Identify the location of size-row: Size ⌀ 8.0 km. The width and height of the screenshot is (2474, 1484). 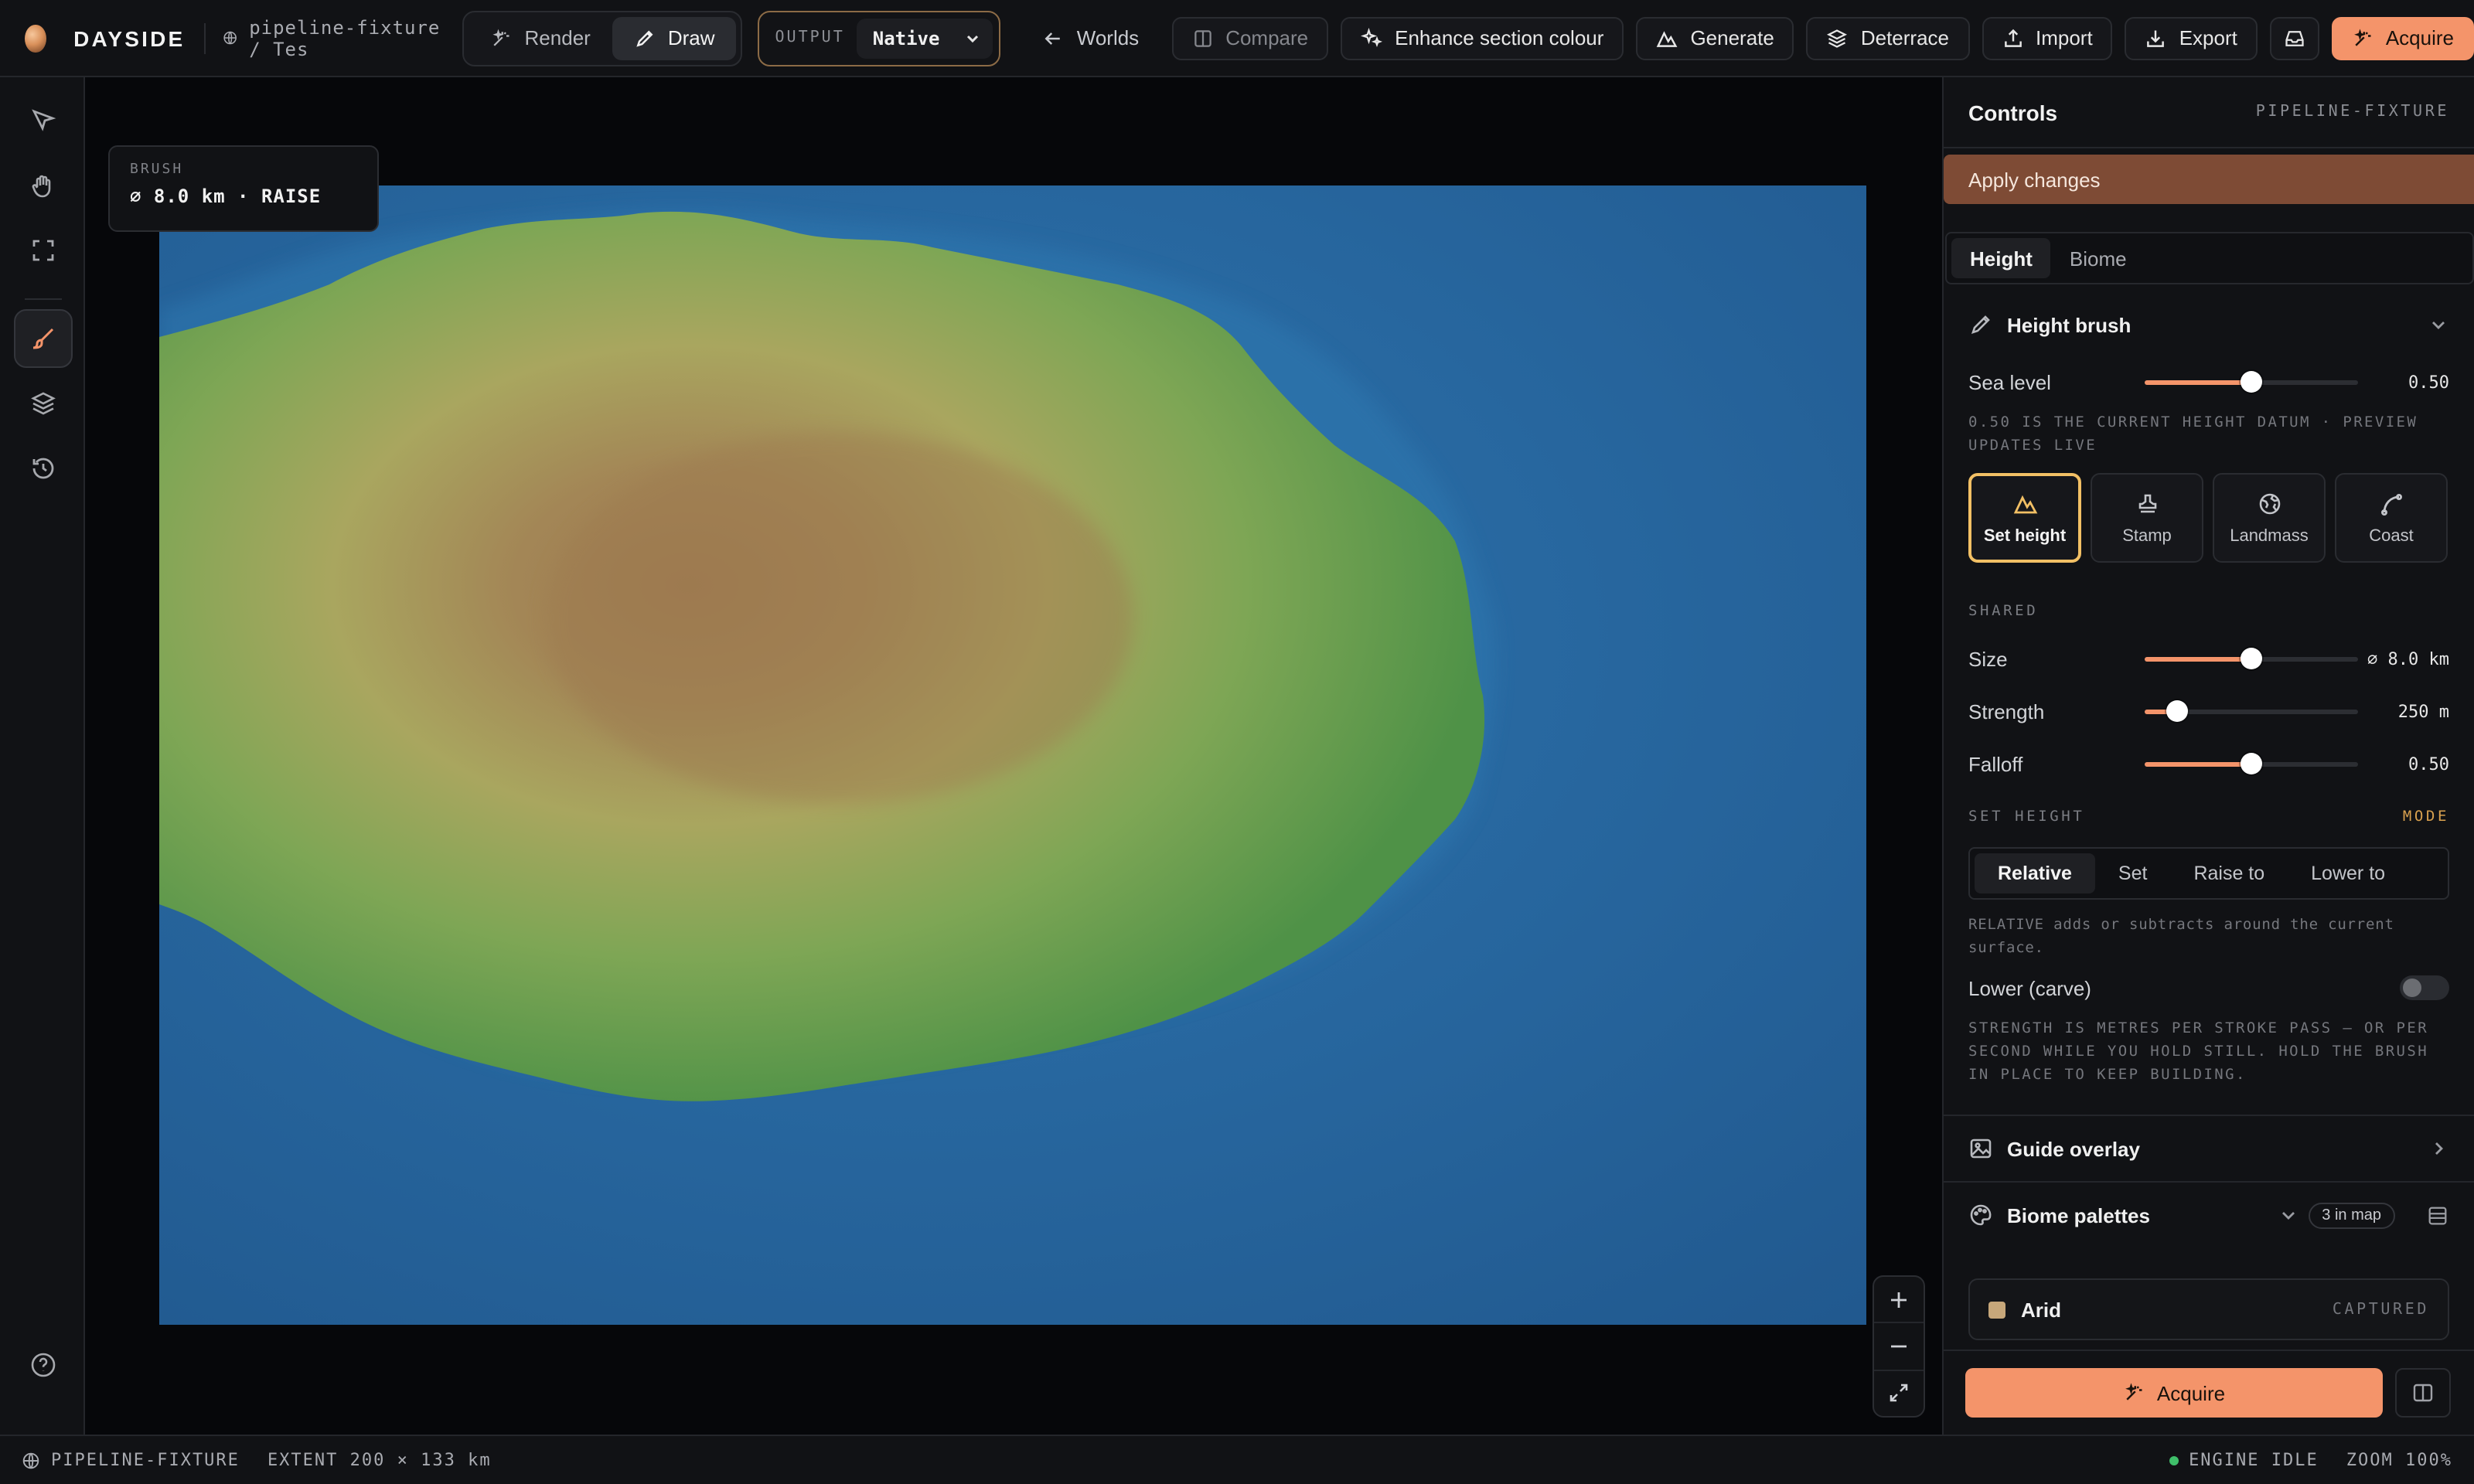
(2209, 658).